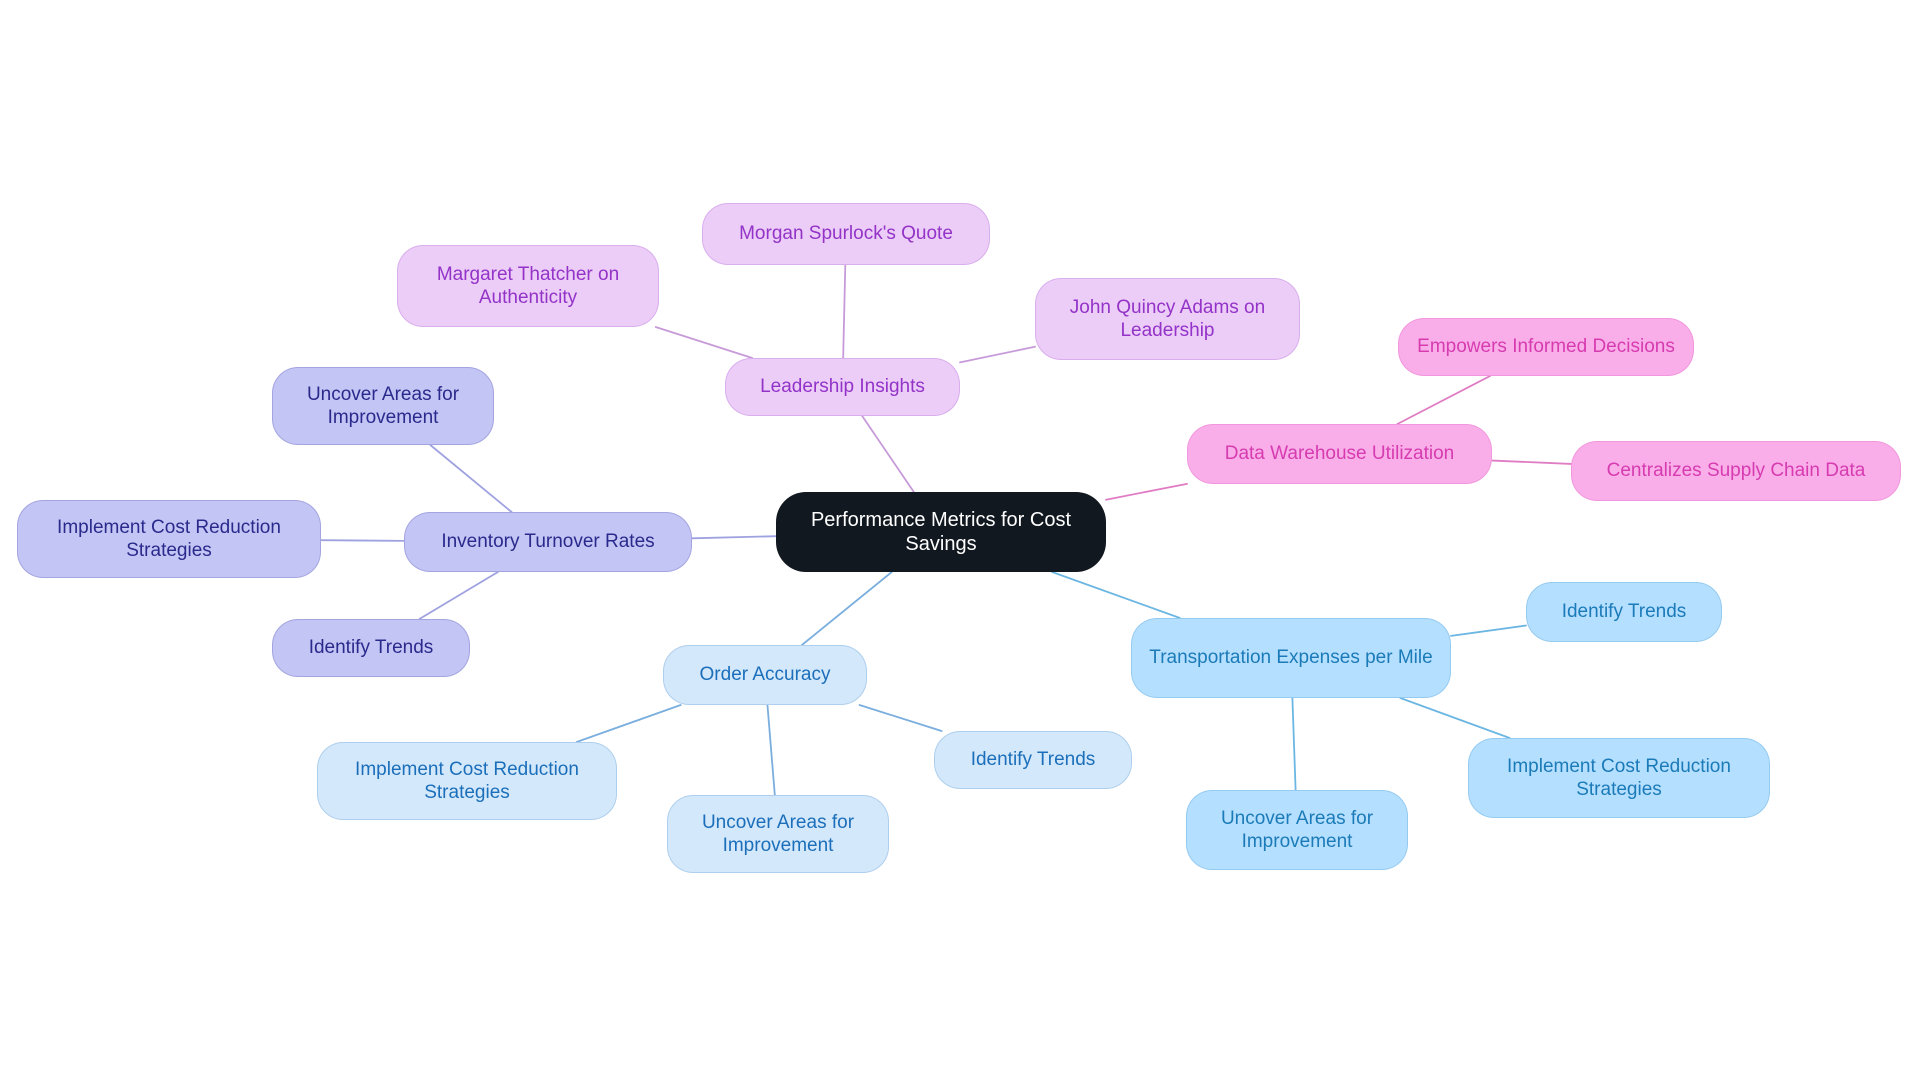 This screenshot has height=1083, width=1920. Describe the element at coordinates (1531, 462) in the screenshot. I see `mindmap-edge-warehouse-to-centralizes` at that location.